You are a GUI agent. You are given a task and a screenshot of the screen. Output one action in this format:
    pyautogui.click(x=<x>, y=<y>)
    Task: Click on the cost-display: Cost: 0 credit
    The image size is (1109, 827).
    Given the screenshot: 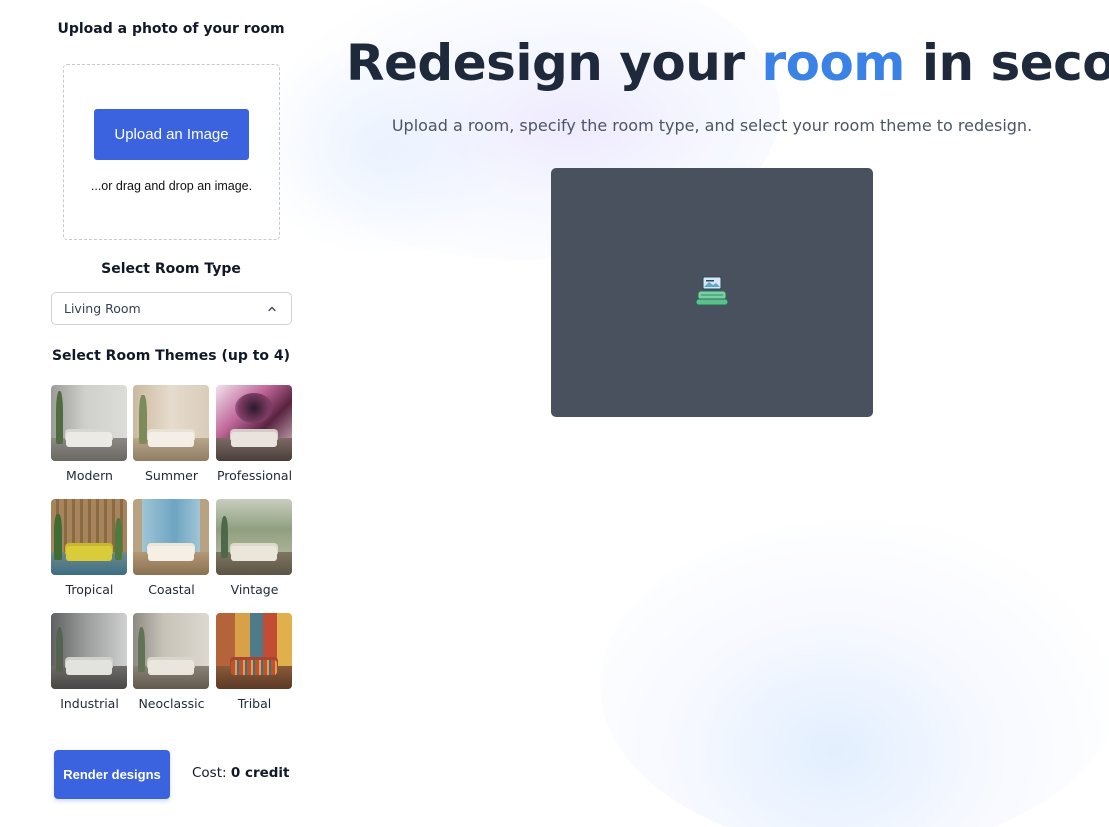 What is the action you would take?
    pyautogui.click(x=241, y=773)
    